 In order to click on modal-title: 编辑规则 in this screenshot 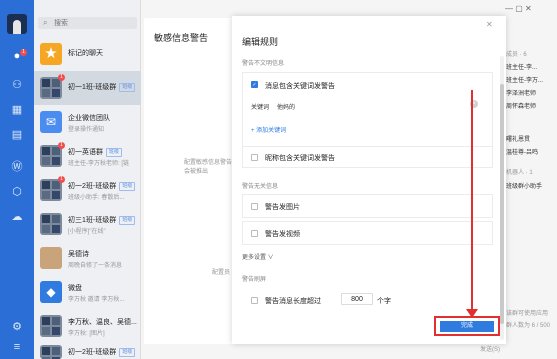, I will do `click(260, 42)`.